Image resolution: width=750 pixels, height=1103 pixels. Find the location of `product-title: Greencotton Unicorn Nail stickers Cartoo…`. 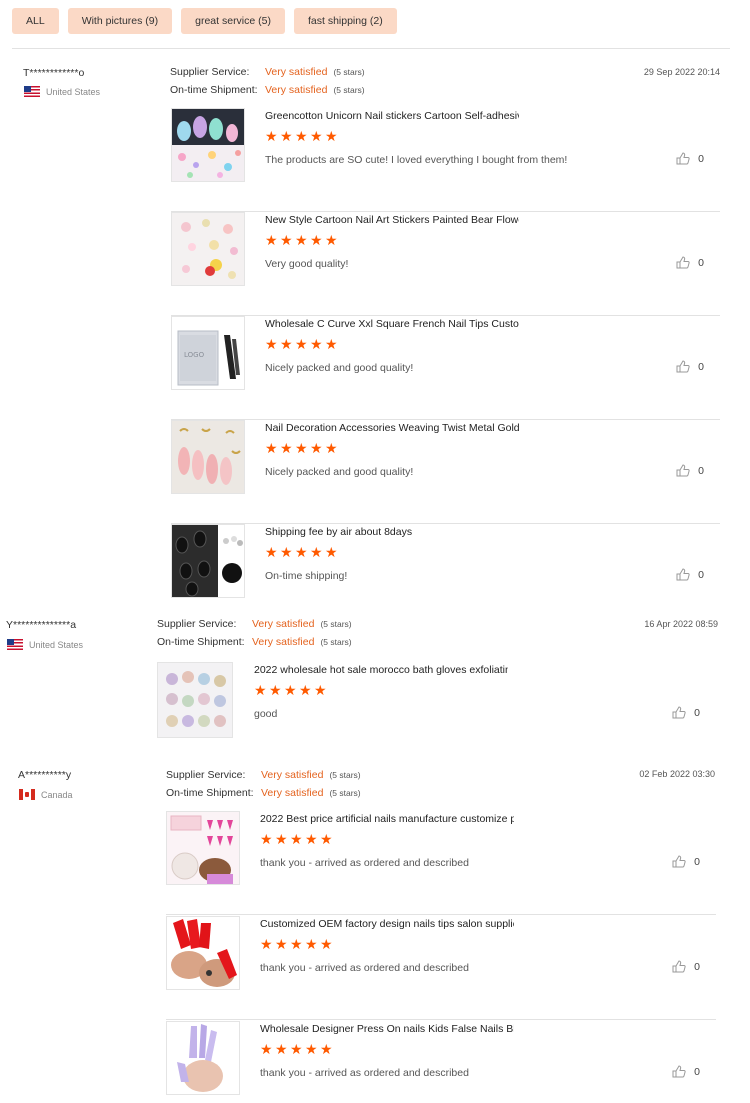

product-title: Greencotton Unicorn Nail stickers Cartoo… is located at coordinates (392, 116).